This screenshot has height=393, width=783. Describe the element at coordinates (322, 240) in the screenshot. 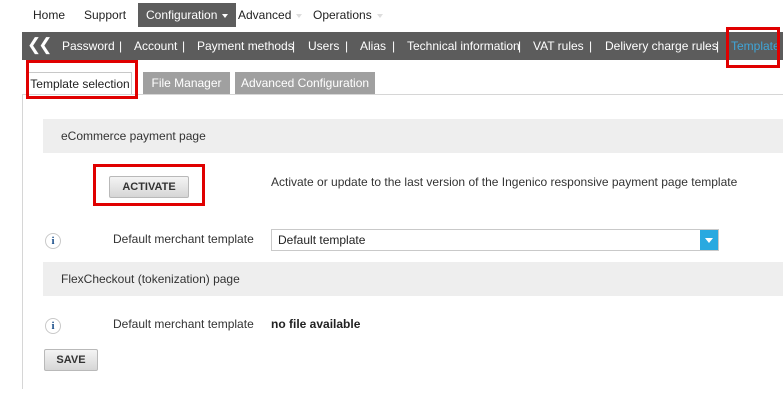

I see `select-value: Default template` at that location.